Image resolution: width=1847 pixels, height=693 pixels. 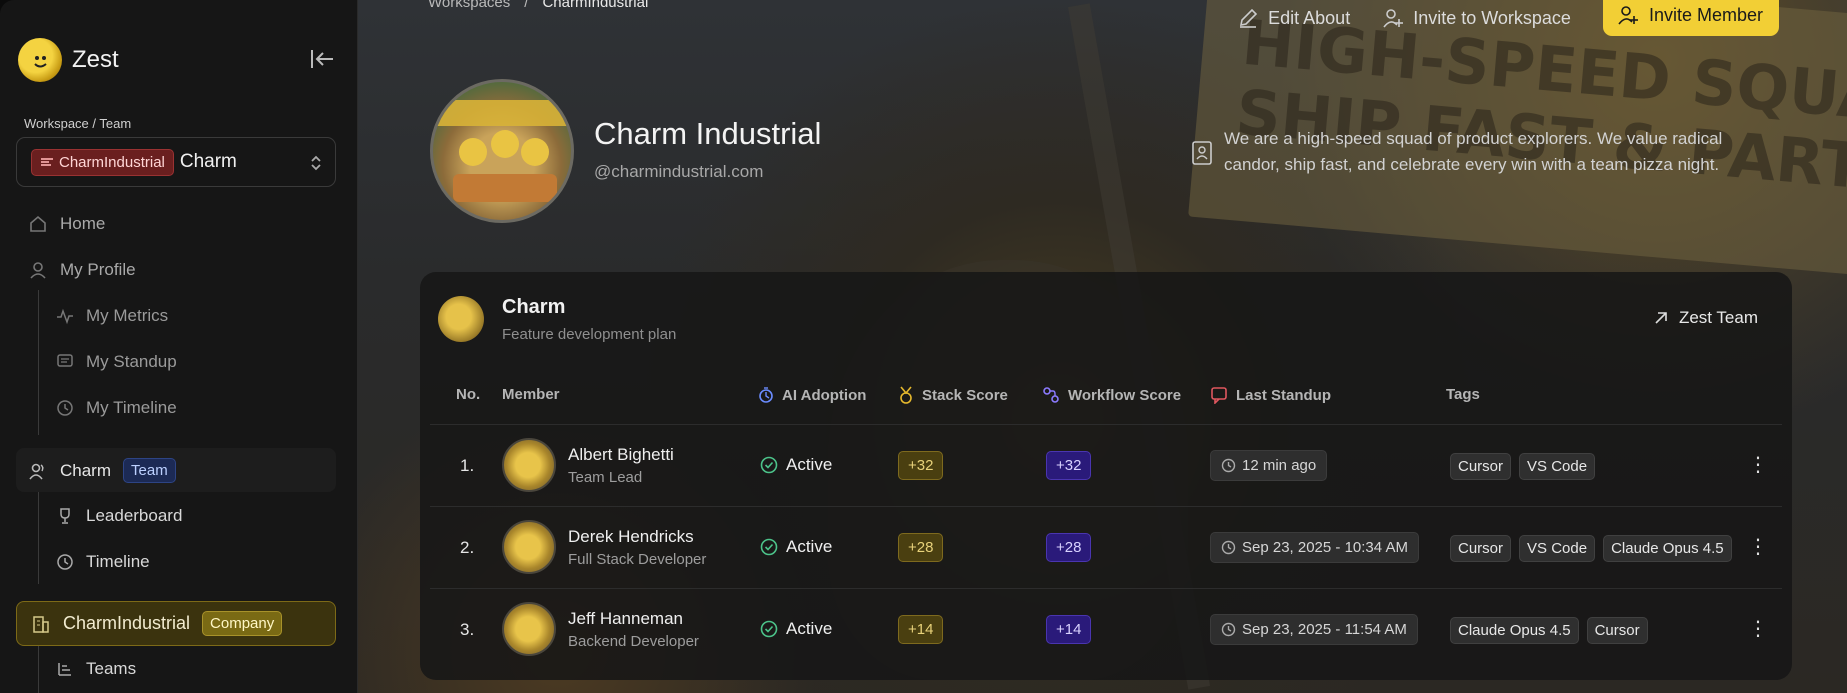 I want to click on standup-chip: 12 min ago, so click(x=1269, y=465).